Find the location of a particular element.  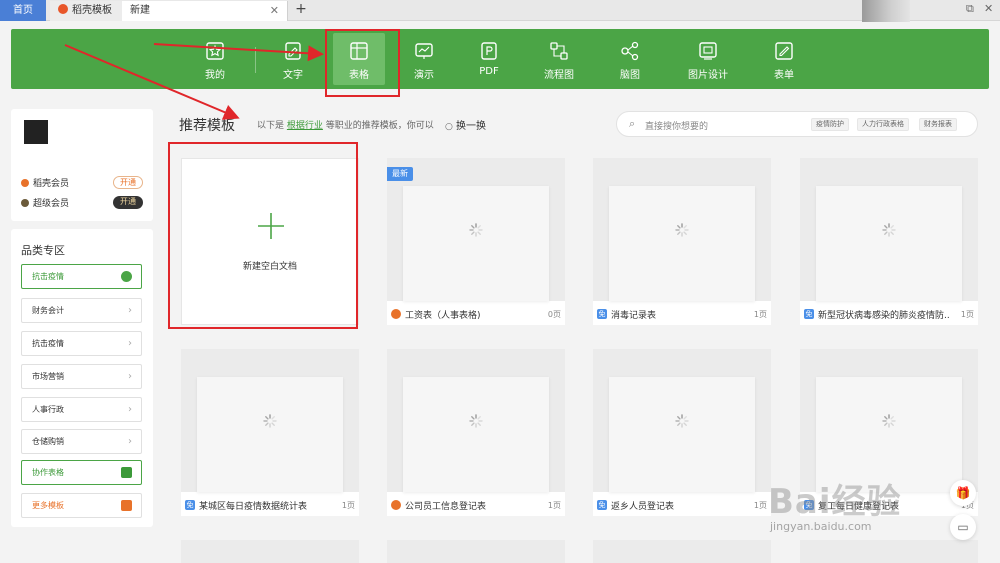

avatar is located at coordinates (886, 11).